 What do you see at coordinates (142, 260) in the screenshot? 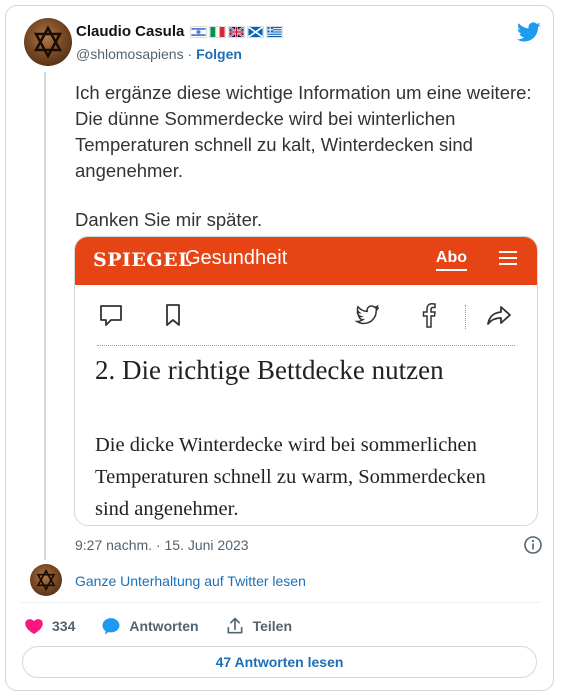
I see `spiegel-logo: SPIEGEL` at bounding box center [142, 260].